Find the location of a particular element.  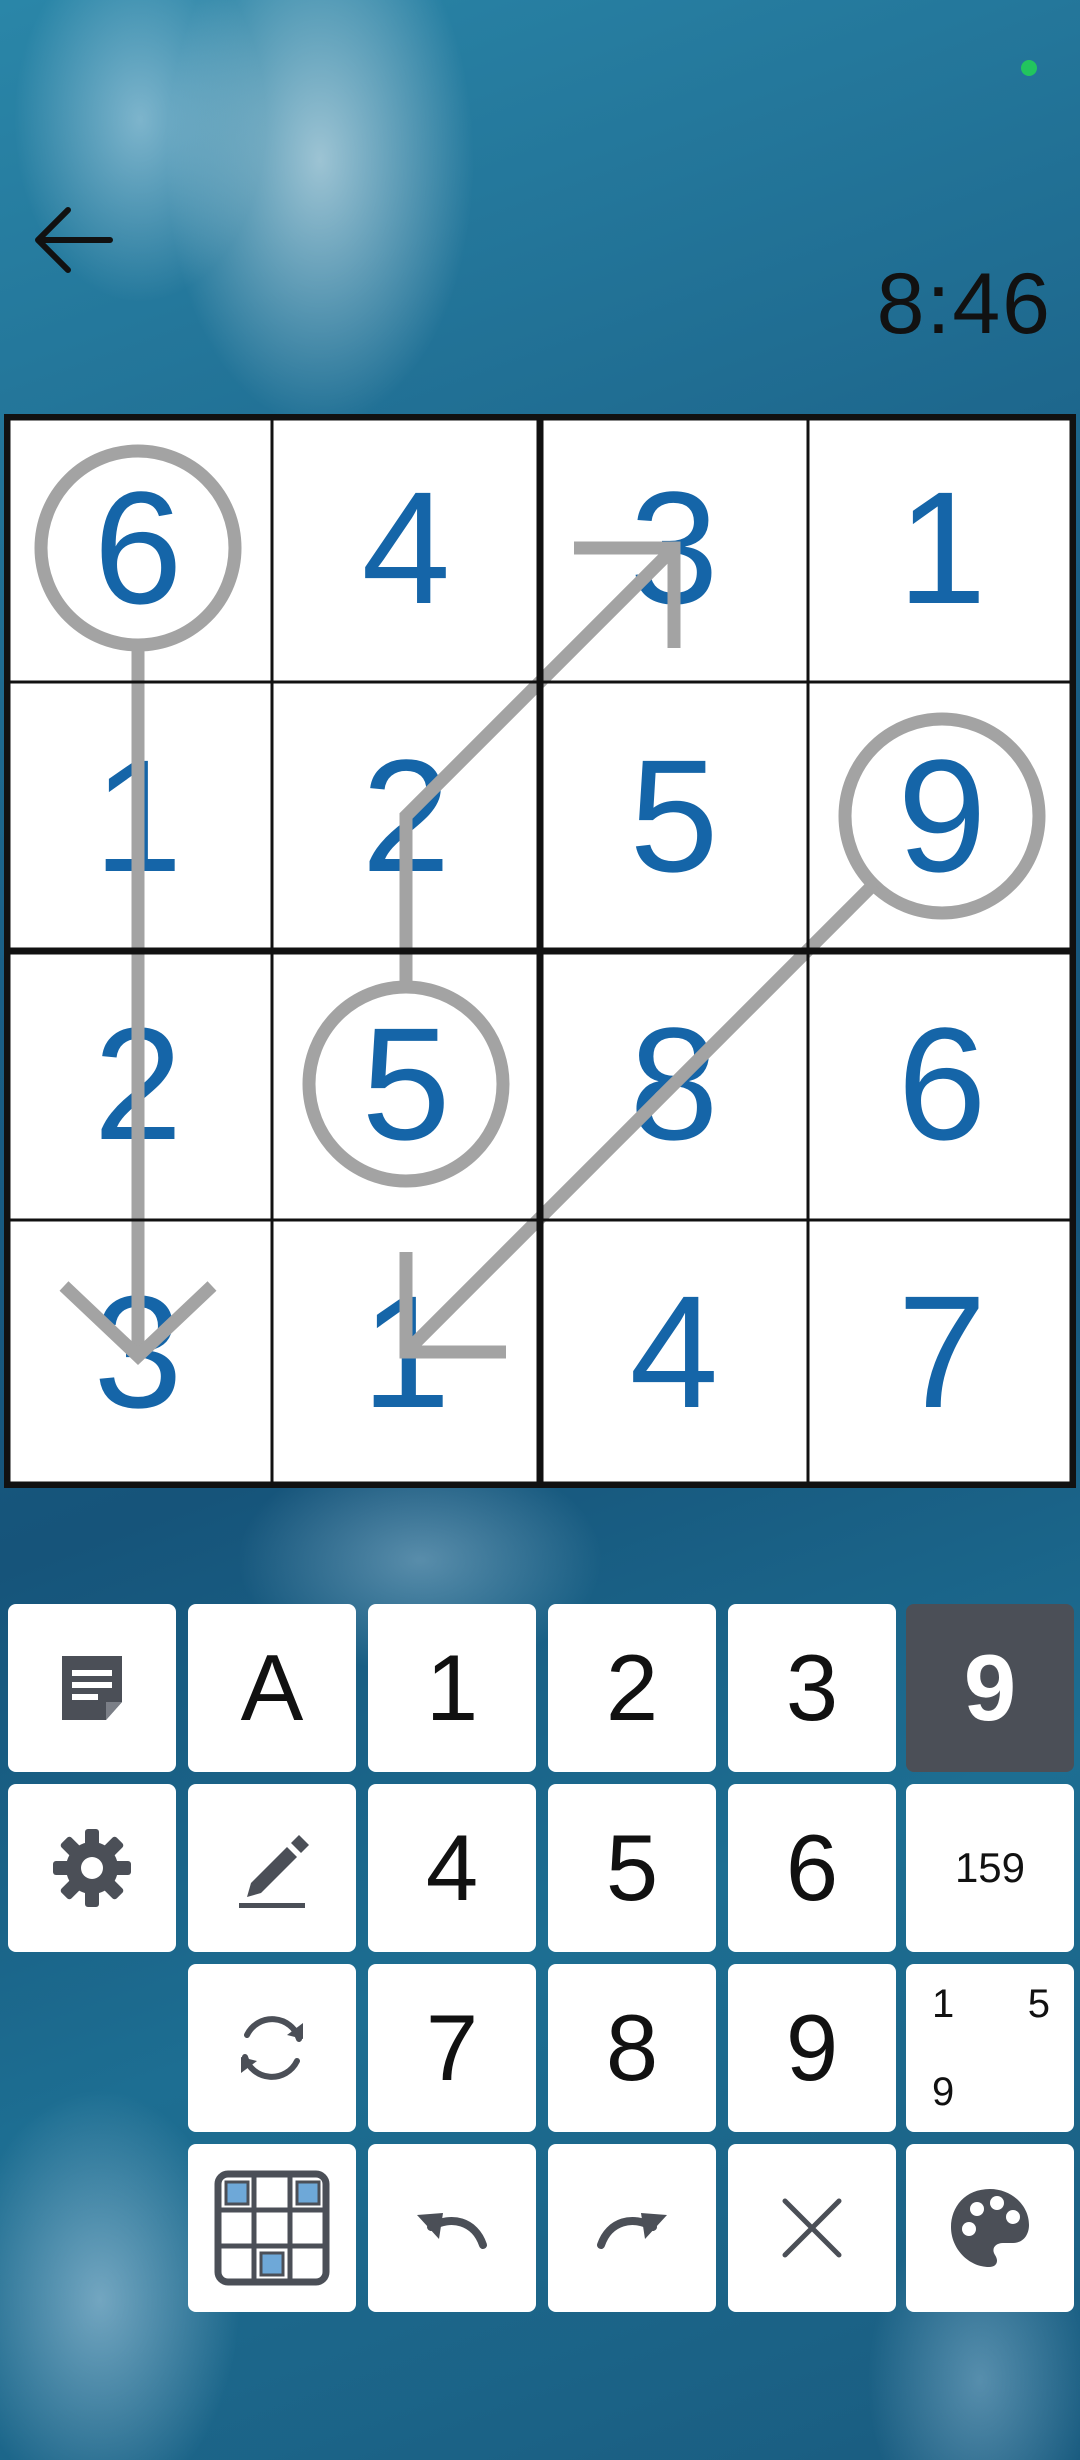

gear-icon is located at coordinates (92, 1868).